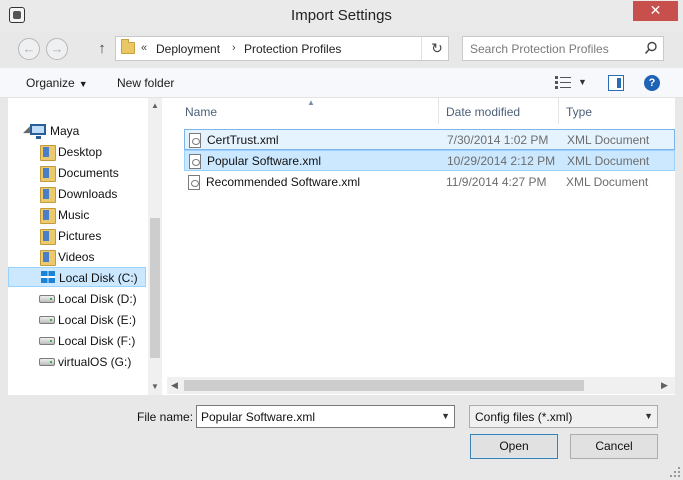  What do you see at coordinates (421, 48) in the screenshot?
I see `address-divider` at bounding box center [421, 48].